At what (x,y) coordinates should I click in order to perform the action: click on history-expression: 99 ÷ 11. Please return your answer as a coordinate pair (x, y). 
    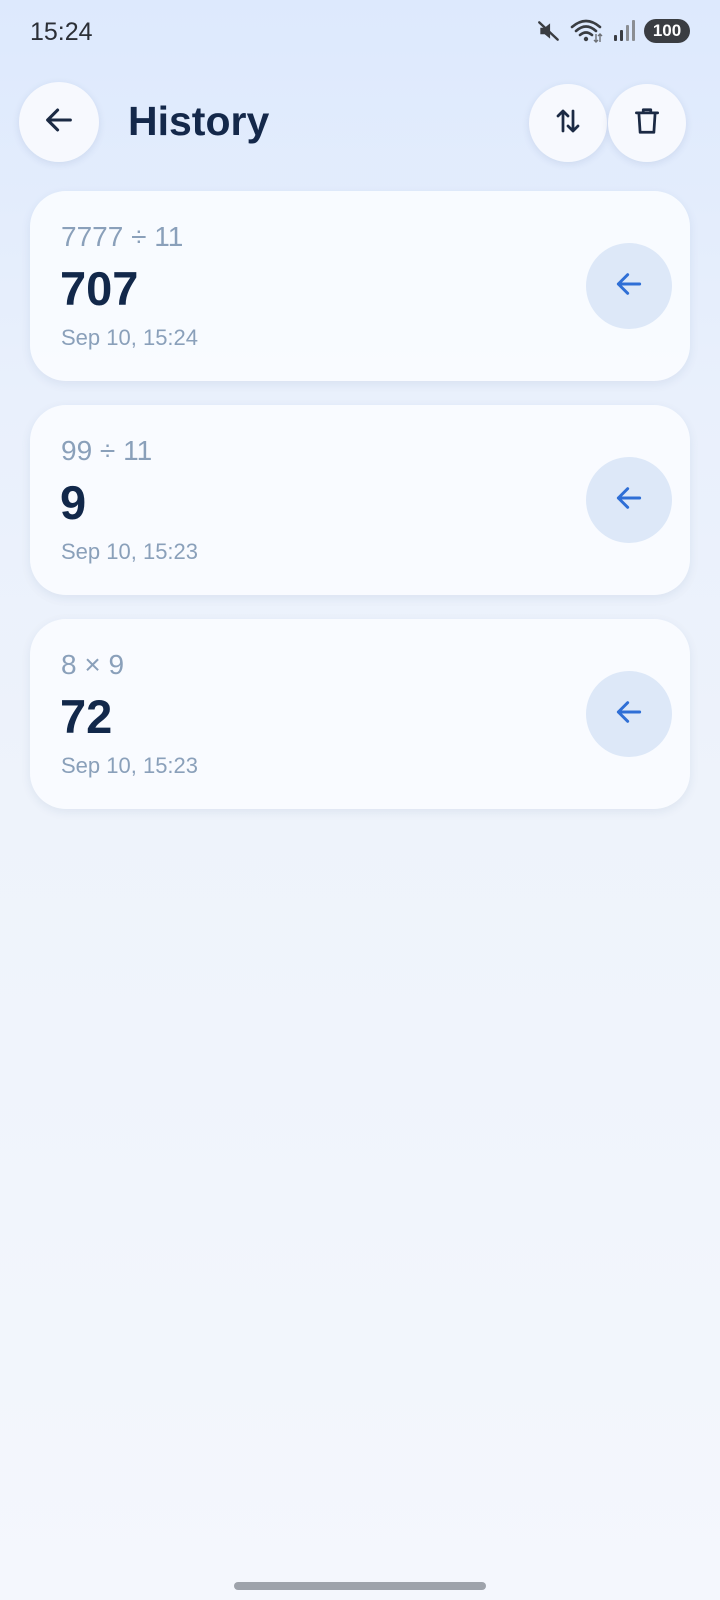
    Looking at the image, I should click on (107, 450).